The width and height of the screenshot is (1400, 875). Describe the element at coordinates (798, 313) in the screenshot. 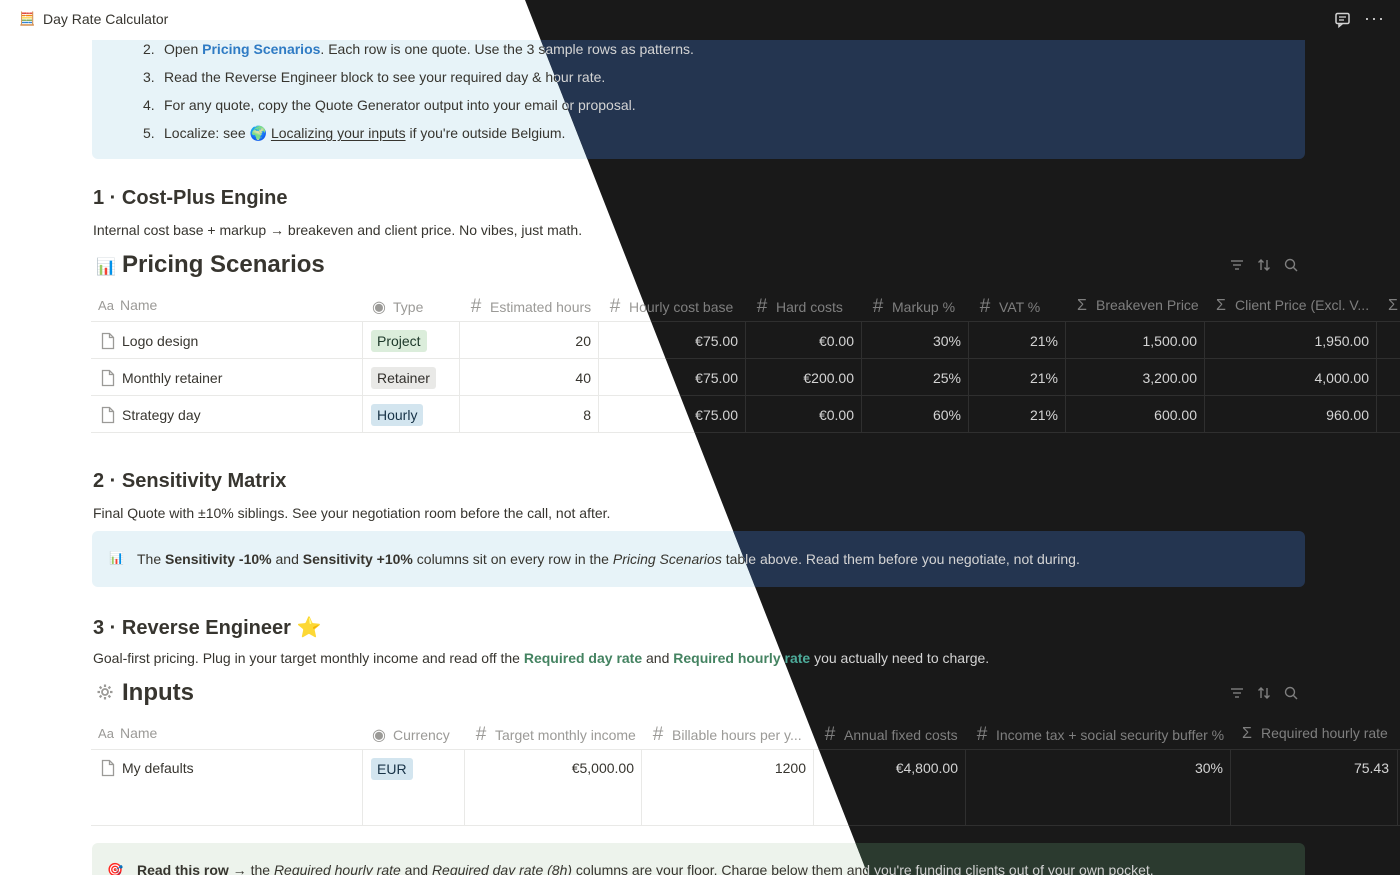

I see `column-header-hard-costs: #Hard costs` at that location.